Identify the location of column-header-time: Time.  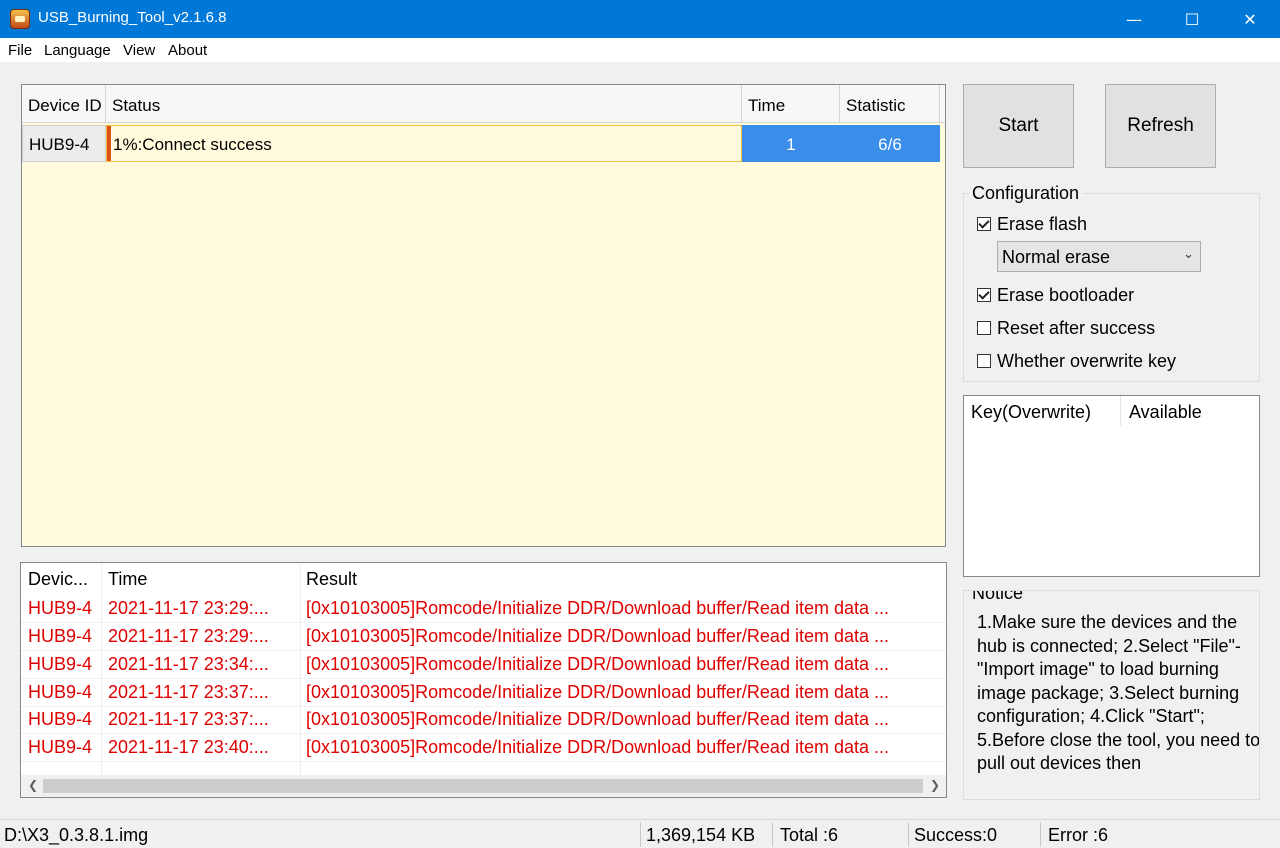
(791, 104).